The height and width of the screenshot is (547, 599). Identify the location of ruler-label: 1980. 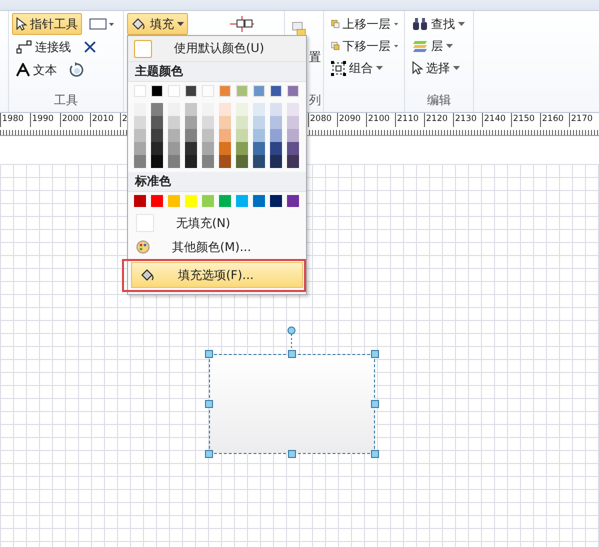
(15, 120).